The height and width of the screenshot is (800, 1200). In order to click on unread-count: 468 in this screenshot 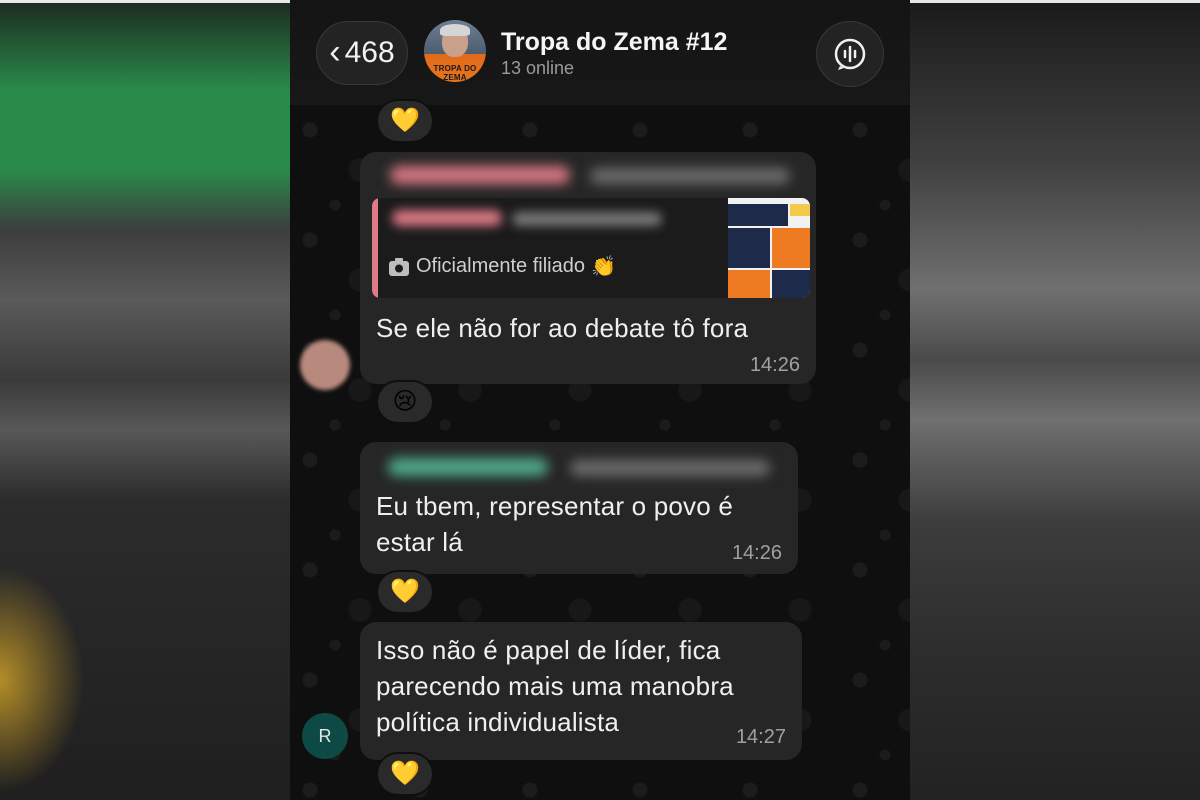, I will do `click(369, 52)`.